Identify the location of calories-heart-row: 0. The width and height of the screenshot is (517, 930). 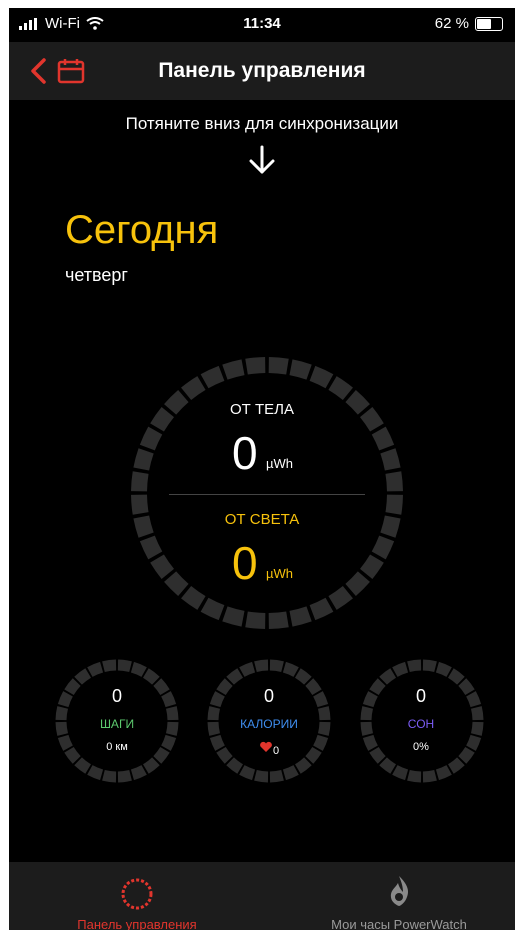
(269, 749).